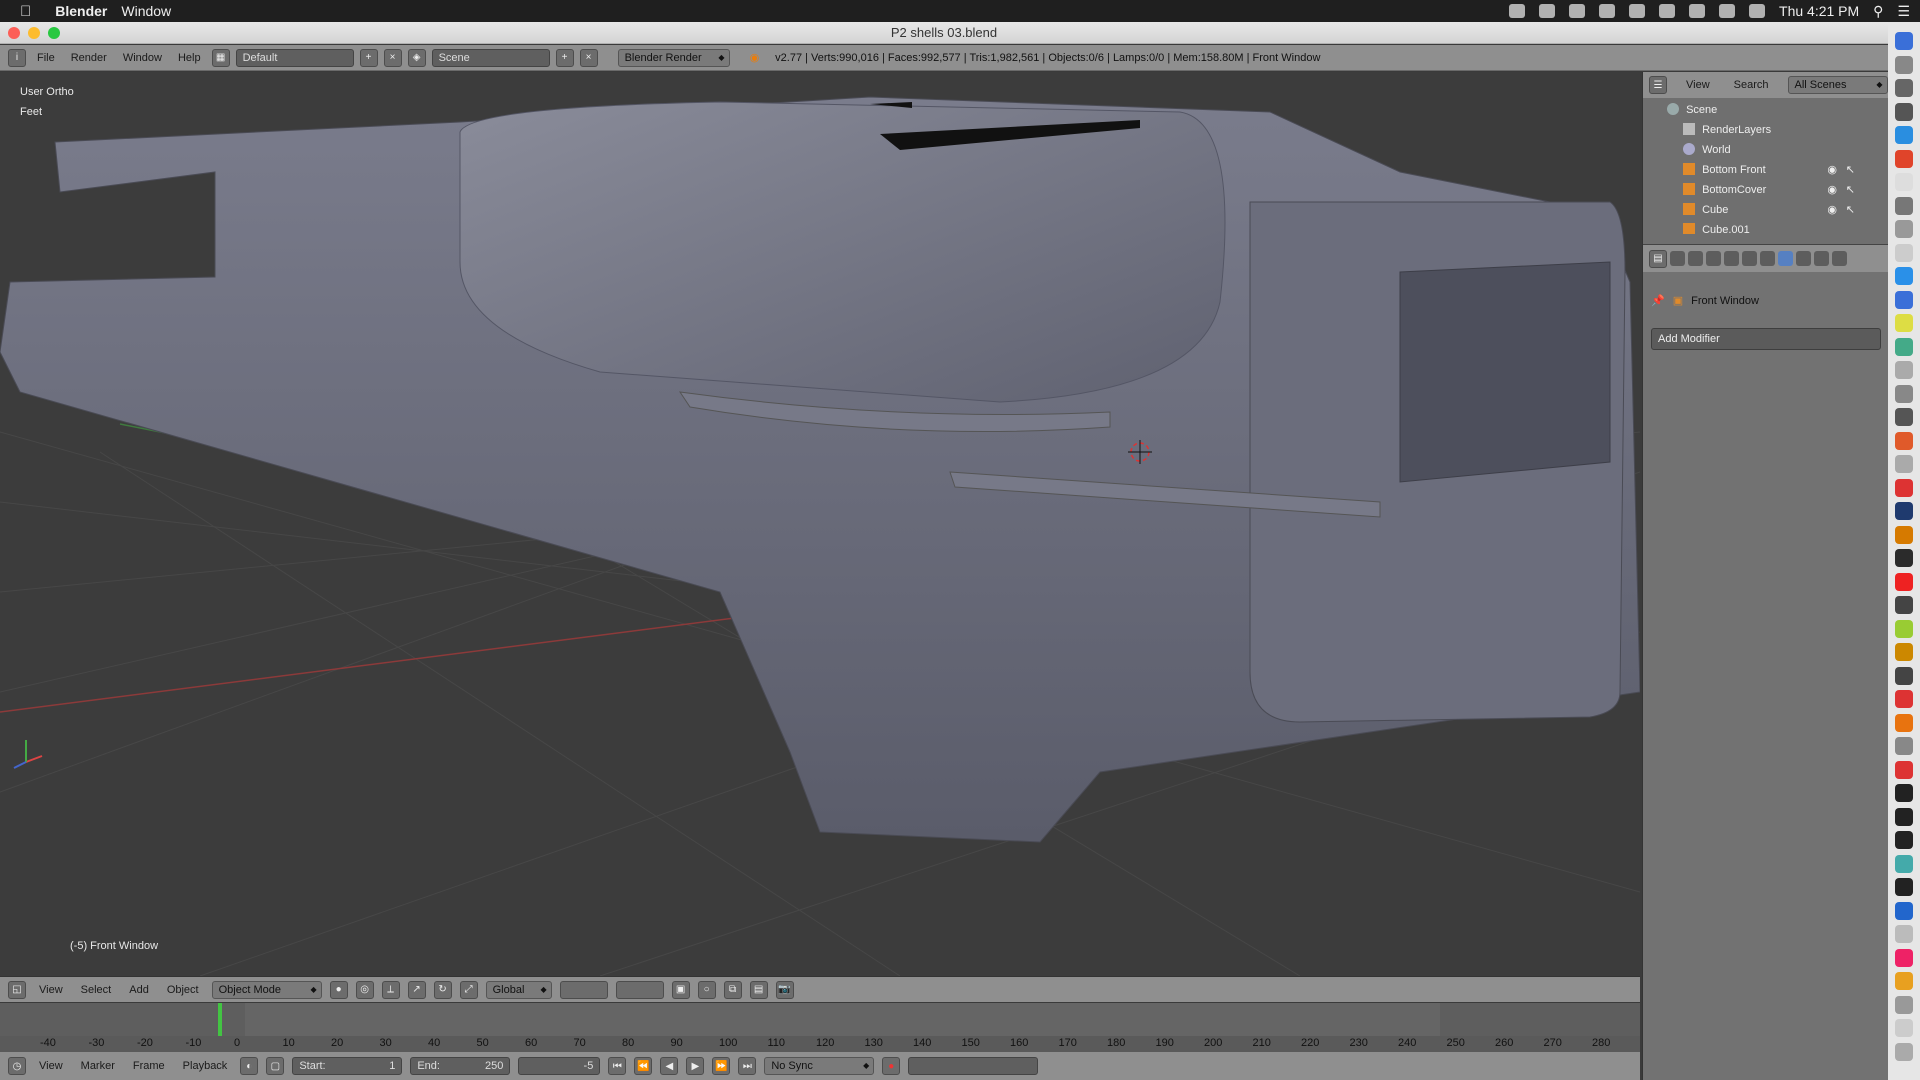 The width and height of the screenshot is (1920, 1080). I want to click on data-tab-icon, so click(1803, 258).